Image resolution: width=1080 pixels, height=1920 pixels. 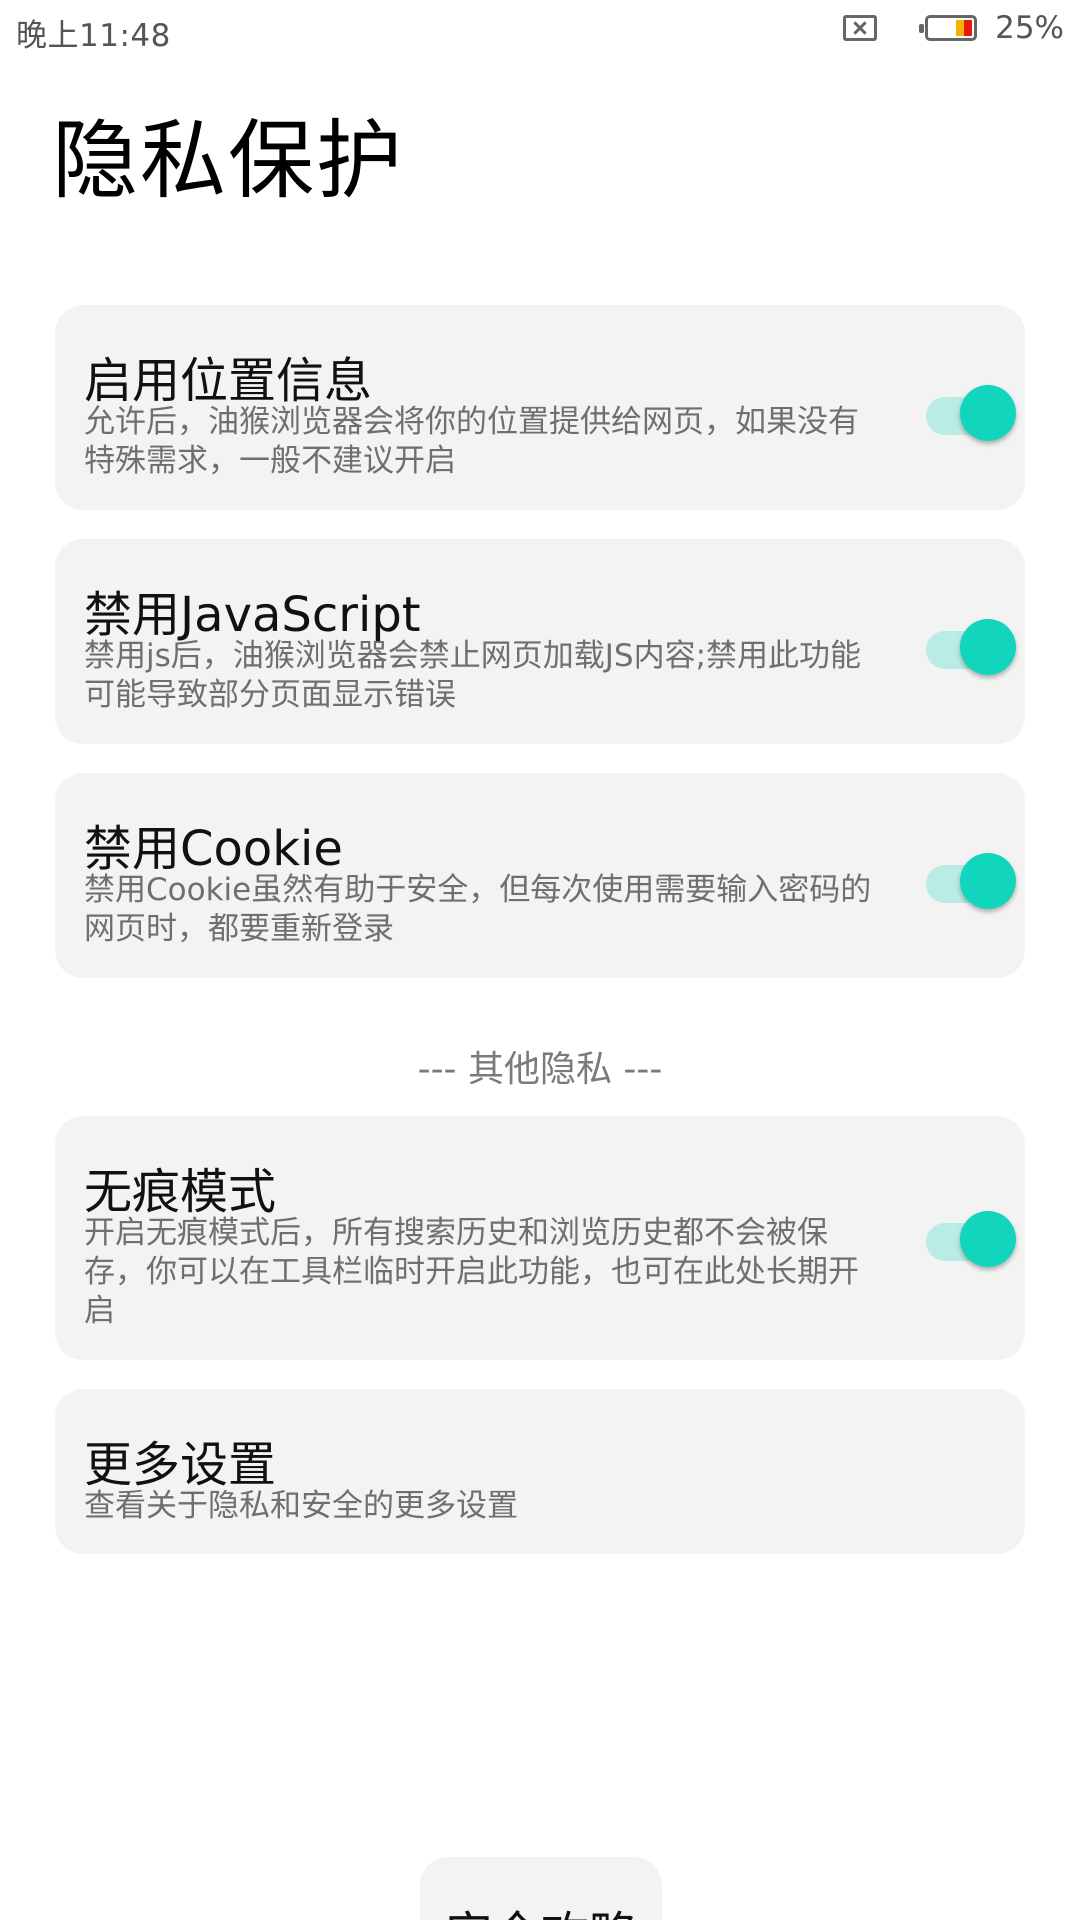 What do you see at coordinates (540, 1471) in the screenshot?
I see `more-settings-card: 更多设置 查看关于隐私和安全的更多设置` at bounding box center [540, 1471].